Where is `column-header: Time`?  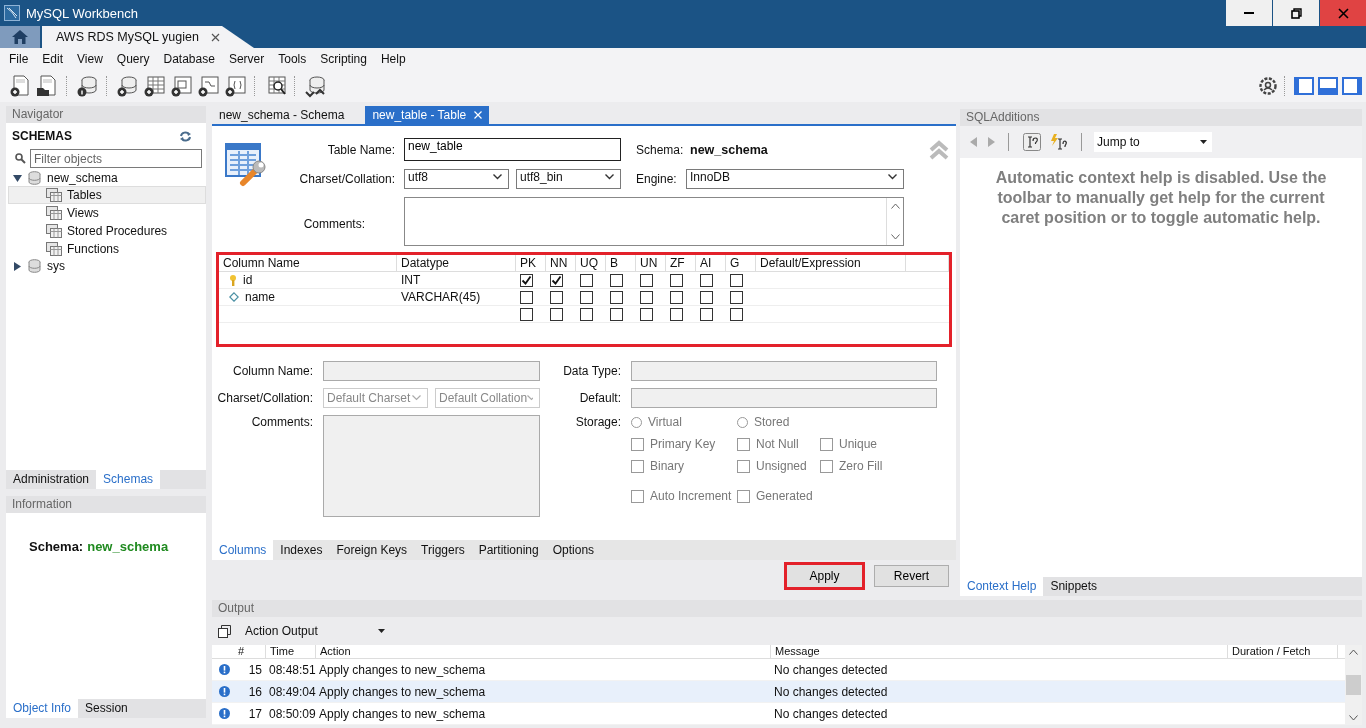
column-header: Time is located at coordinates (291, 651).